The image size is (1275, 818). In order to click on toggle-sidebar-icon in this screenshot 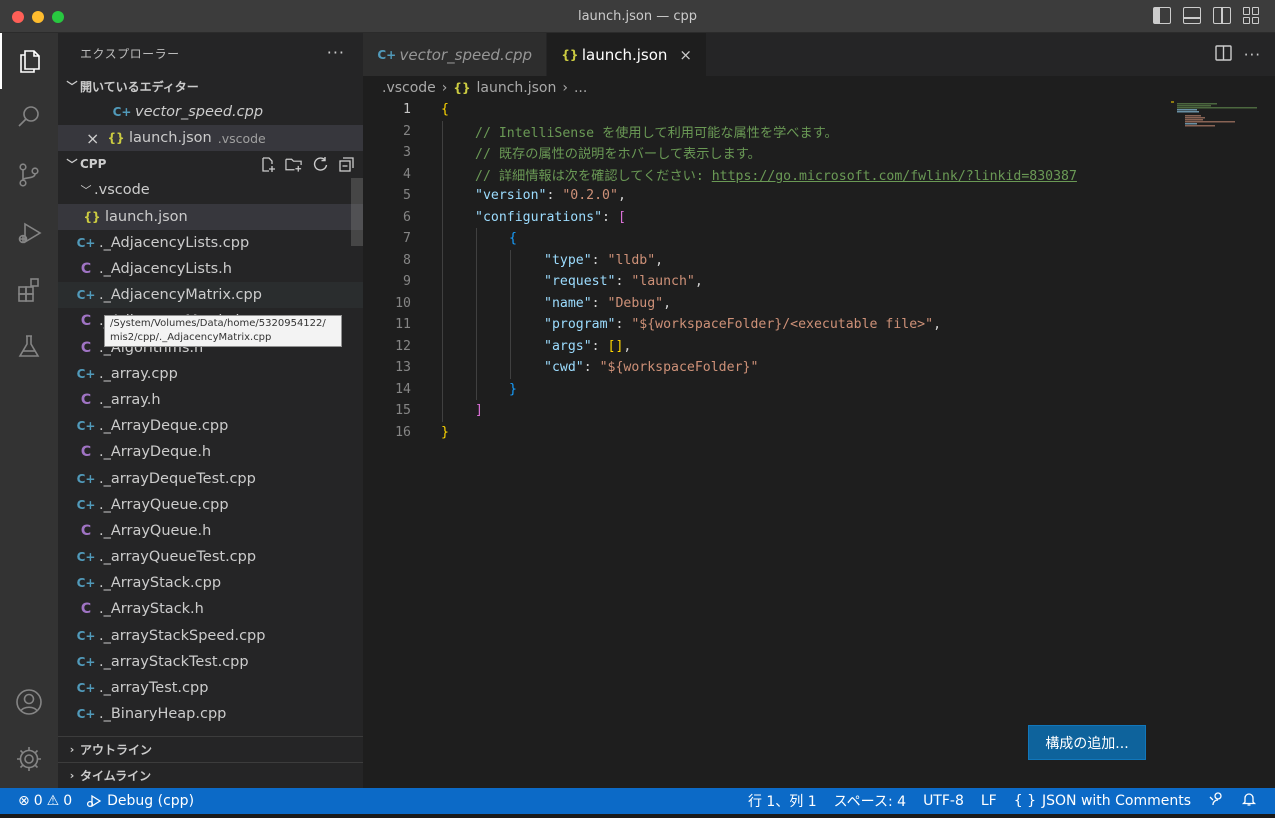, I will do `click(1162, 15)`.